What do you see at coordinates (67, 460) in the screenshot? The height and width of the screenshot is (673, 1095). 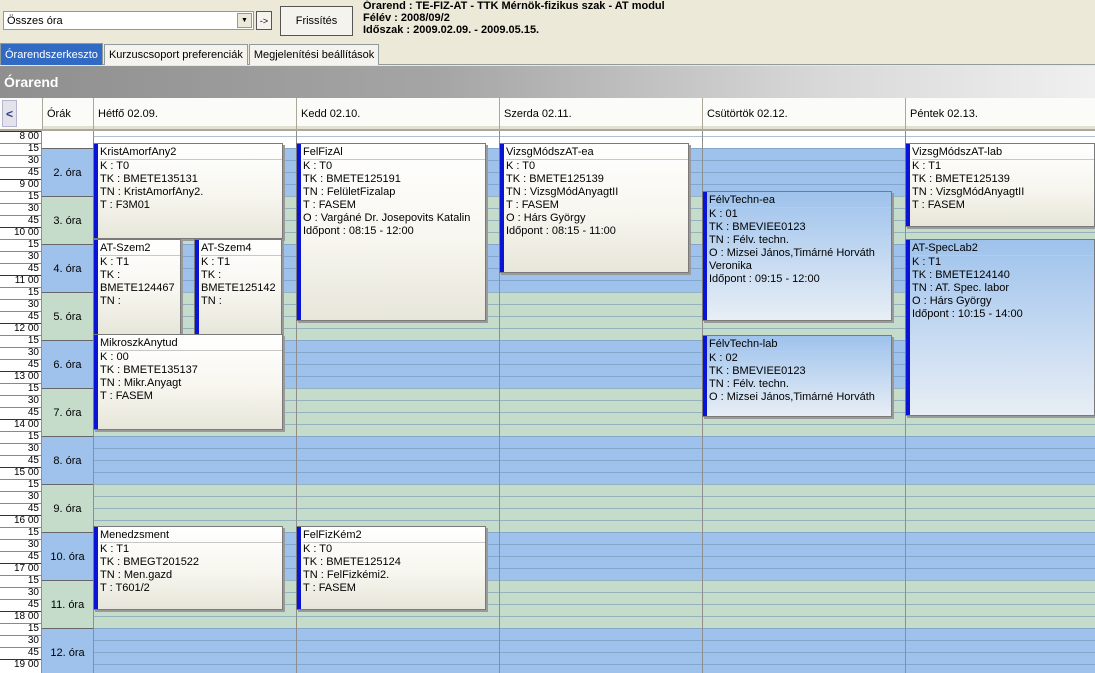 I see `lesson-label: 8. óra` at bounding box center [67, 460].